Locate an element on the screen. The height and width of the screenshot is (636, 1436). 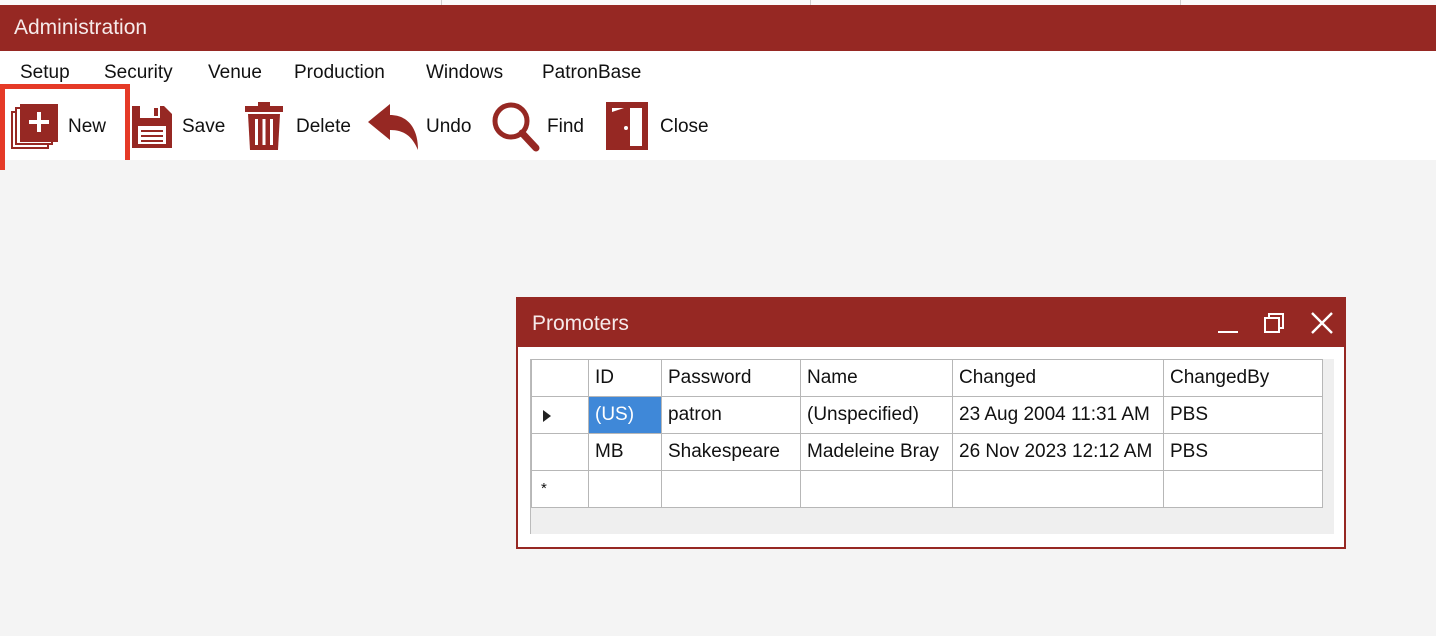
app-title-bar: Administration is located at coordinates (718, 28).